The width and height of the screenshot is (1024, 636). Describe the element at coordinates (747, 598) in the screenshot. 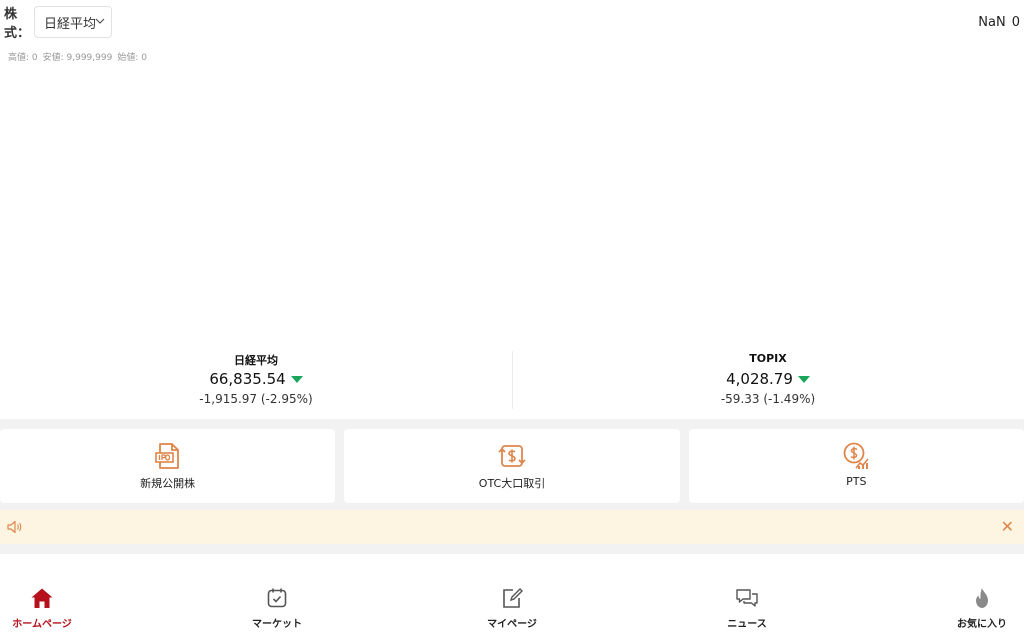

I see `chat-bubbles-icon` at that location.